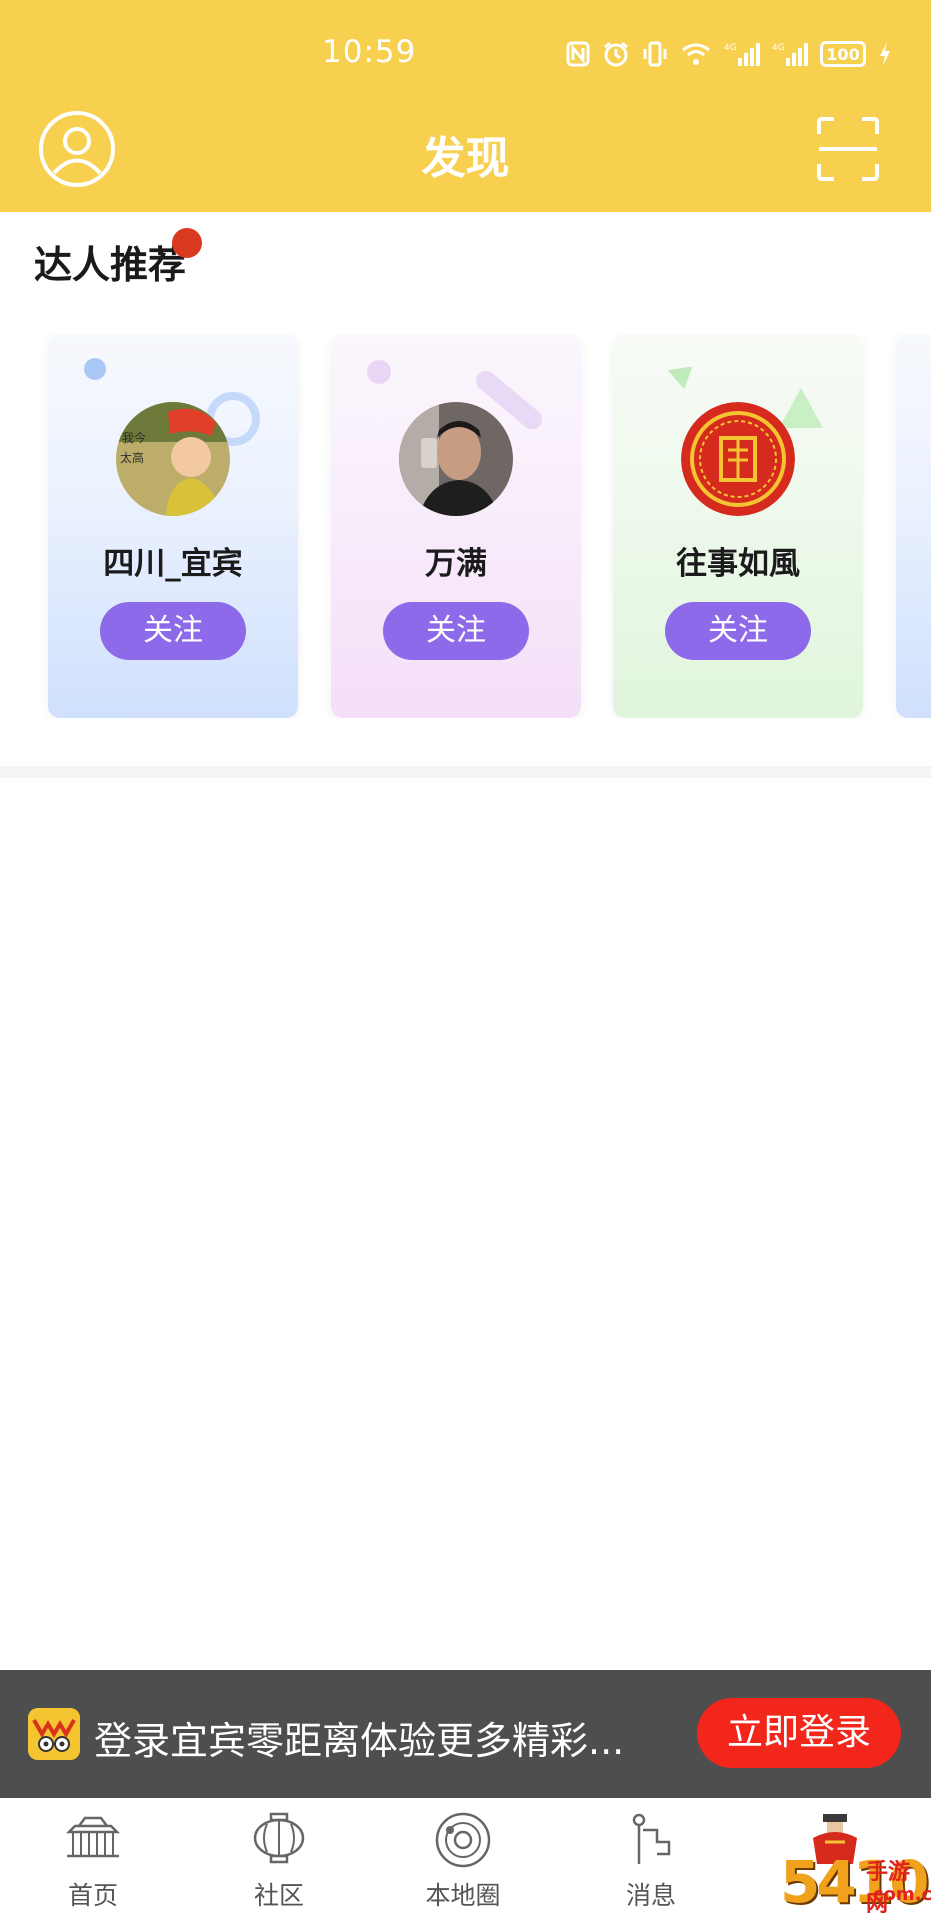  Describe the element at coordinates (578, 54) in the screenshot. I see `nfc-icon` at that location.